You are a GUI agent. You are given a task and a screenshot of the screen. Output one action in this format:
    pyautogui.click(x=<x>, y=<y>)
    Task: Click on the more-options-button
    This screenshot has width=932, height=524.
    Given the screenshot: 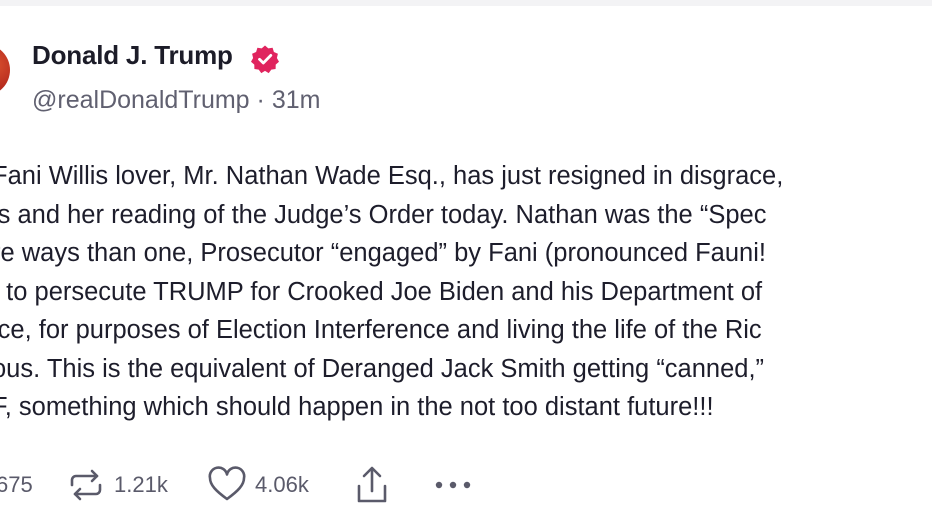 What is the action you would take?
    pyautogui.click(x=453, y=485)
    